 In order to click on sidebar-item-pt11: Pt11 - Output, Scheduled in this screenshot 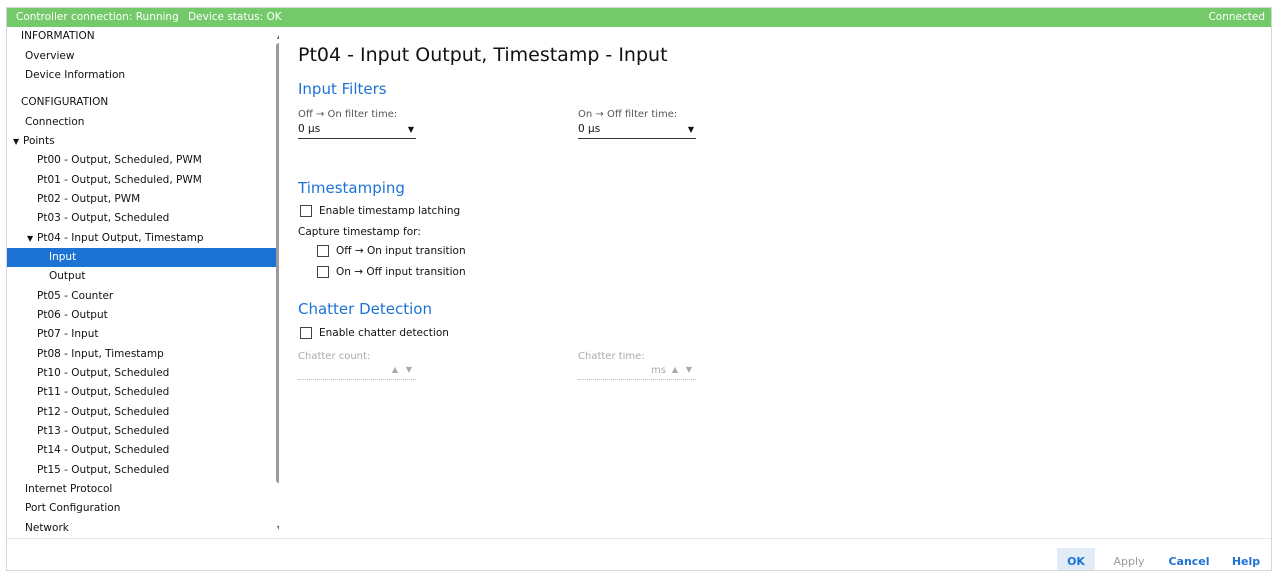, I will do `click(143, 392)`.